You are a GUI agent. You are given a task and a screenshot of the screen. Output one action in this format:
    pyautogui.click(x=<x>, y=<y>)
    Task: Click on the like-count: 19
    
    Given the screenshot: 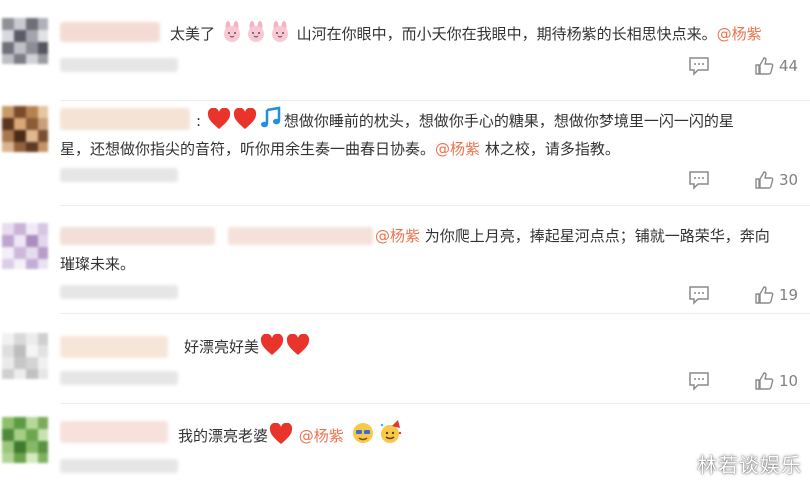 What is the action you would take?
    pyautogui.click(x=789, y=295)
    